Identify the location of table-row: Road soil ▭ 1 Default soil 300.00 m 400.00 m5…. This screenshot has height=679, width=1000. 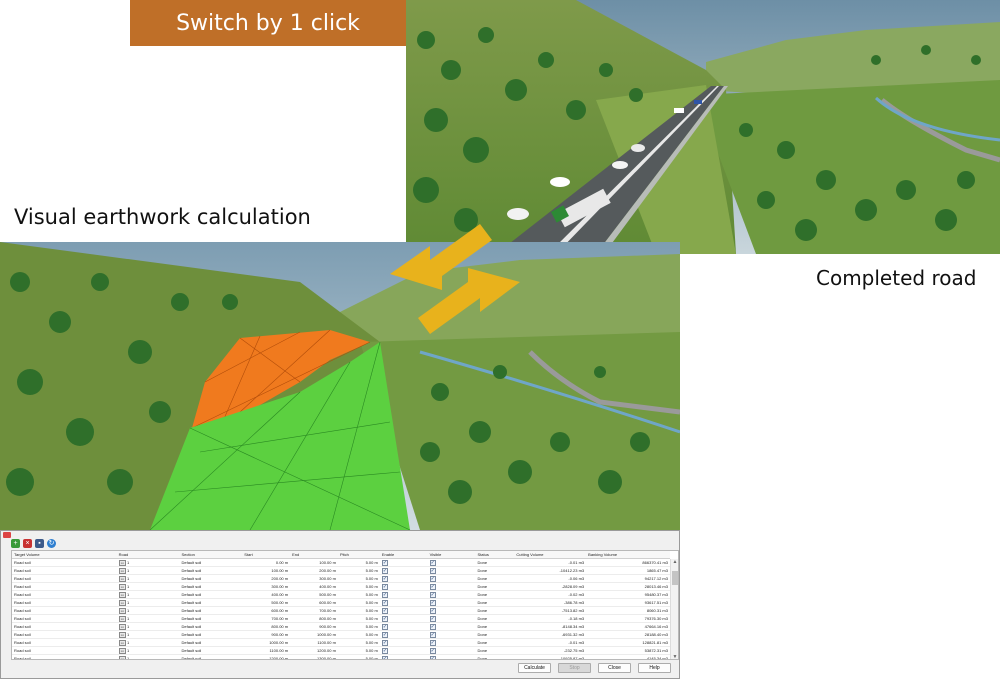
(341, 586).